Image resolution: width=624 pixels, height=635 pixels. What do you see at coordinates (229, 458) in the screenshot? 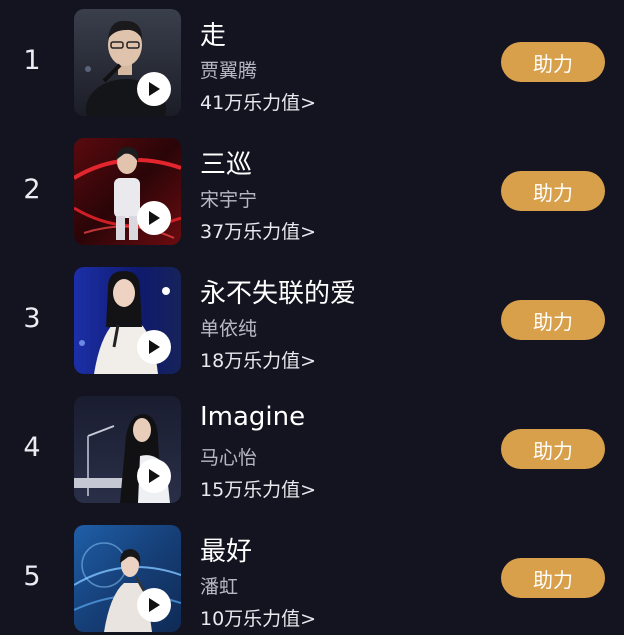
I see `singer-name: 马心怡` at bounding box center [229, 458].